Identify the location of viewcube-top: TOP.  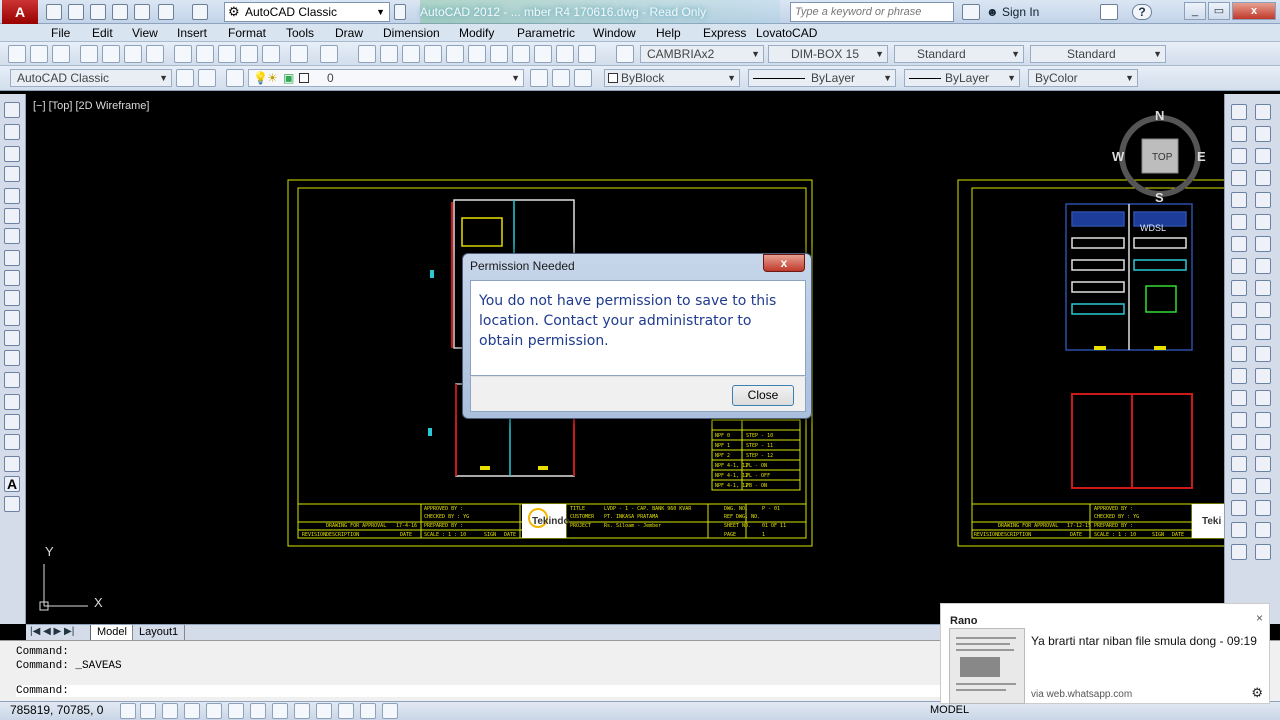
(1162, 157).